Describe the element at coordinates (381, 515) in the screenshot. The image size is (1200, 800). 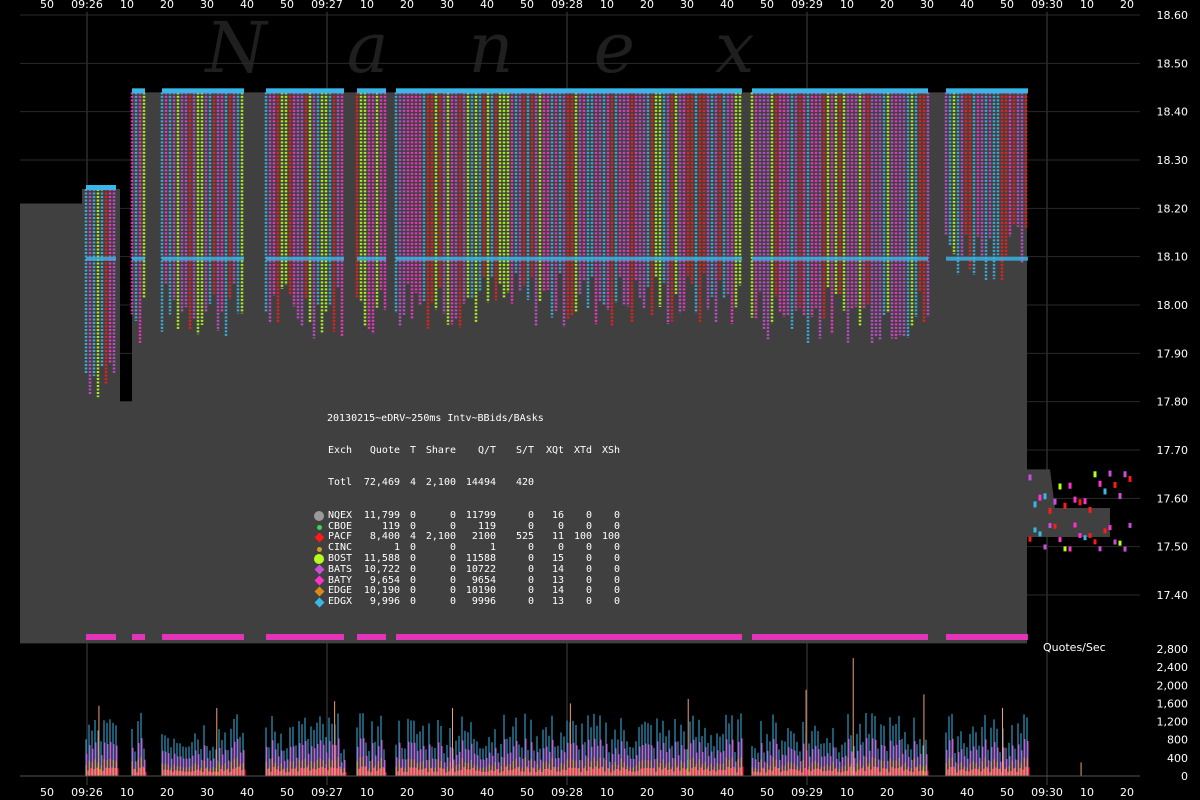
I see `stats-cell: 11,799` at that location.